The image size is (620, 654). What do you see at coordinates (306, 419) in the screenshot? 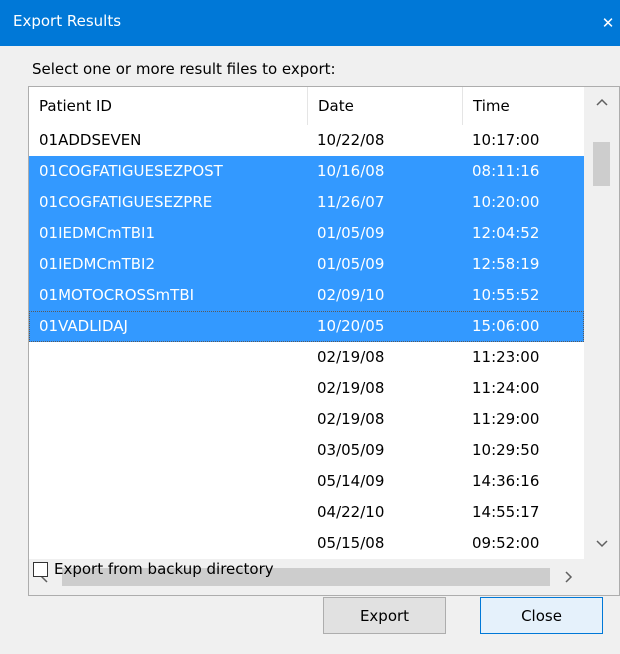
I see `table-row: 02/19/08 11:29:00` at bounding box center [306, 419].